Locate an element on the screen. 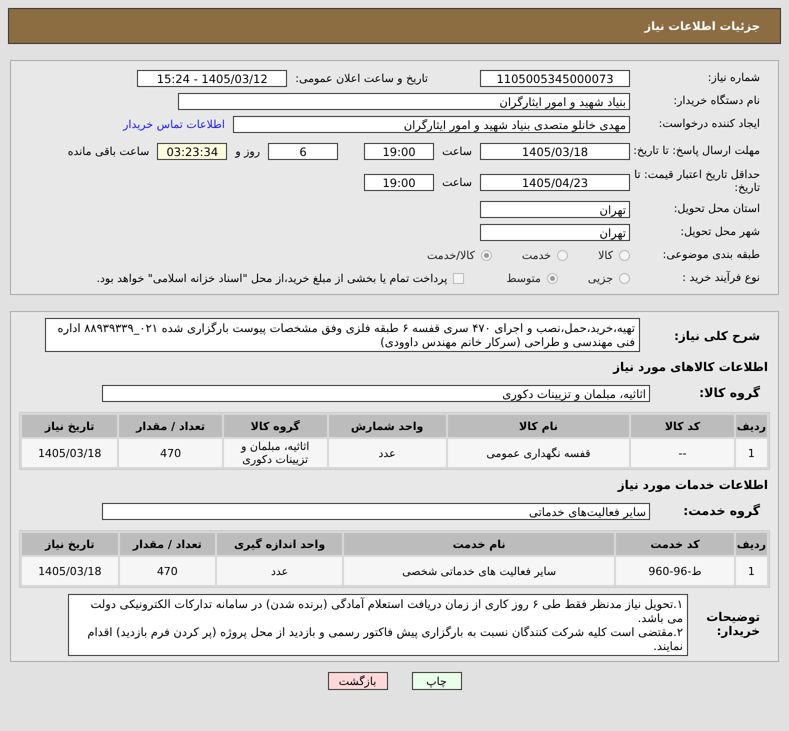  buyer-contact-link: اطلاعات تماس خریدار is located at coordinates (174, 124).